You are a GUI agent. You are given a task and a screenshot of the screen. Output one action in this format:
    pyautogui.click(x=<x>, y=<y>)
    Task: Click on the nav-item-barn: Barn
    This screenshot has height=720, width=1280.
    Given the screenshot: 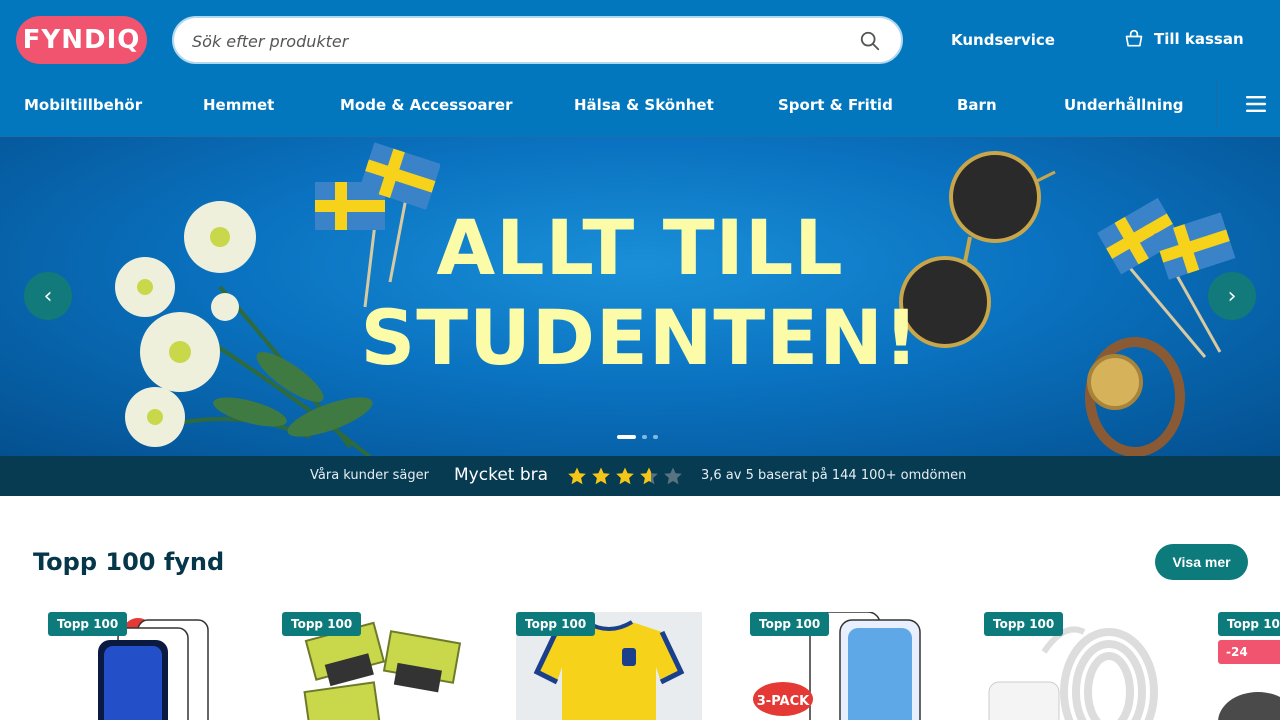 What is the action you would take?
    pyautogui.click(x=977, y=105)
    